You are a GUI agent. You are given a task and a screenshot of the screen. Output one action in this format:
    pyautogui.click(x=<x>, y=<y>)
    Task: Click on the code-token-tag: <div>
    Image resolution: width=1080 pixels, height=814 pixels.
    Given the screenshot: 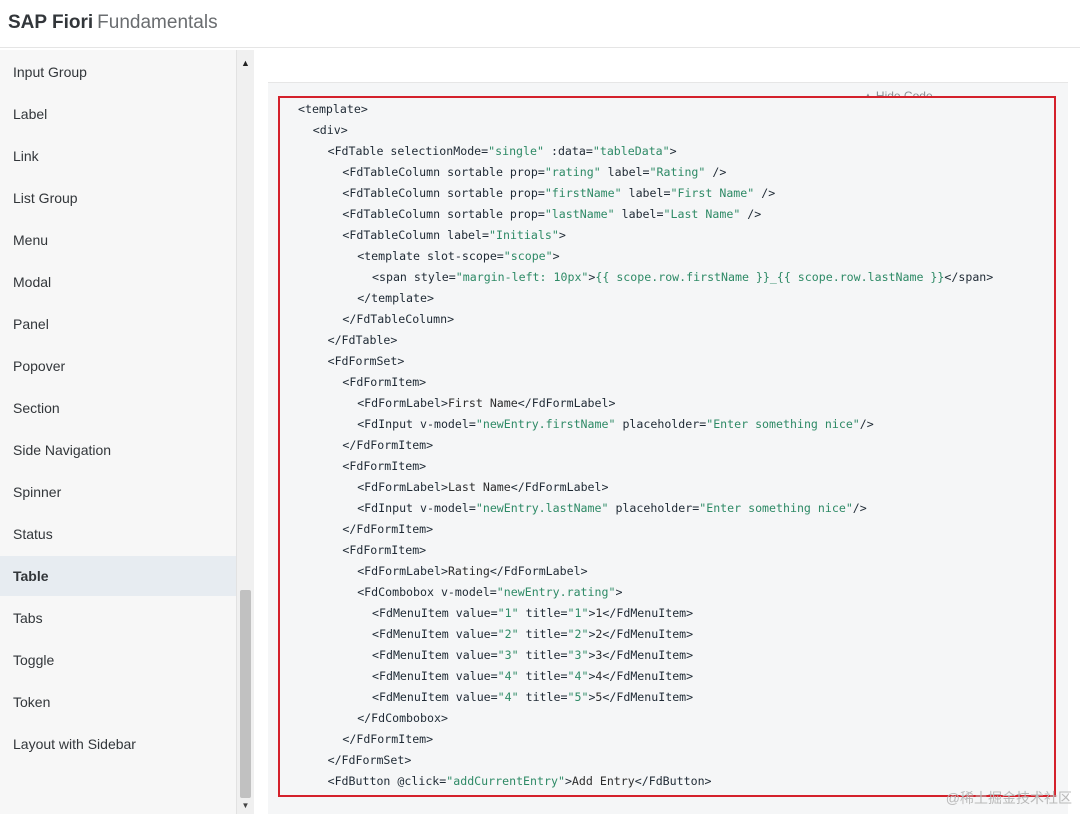 What is the action you would take?
    pyautogui.click(x=330, y=130)
    